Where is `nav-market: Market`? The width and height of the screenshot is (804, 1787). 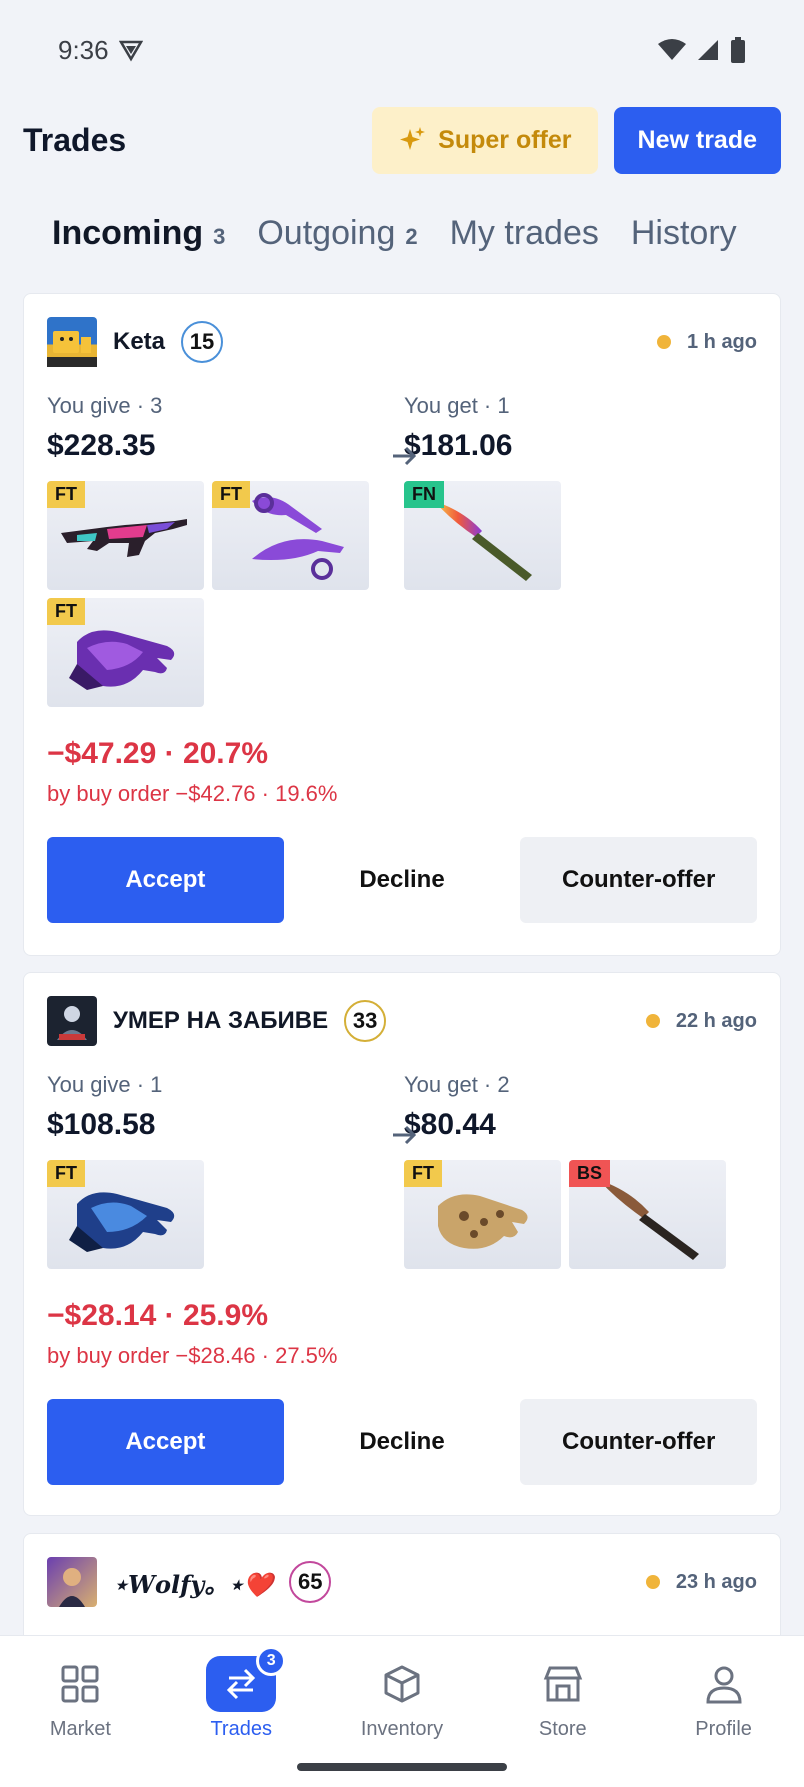 nav-market: Market is located at coordinates (80, 1711).